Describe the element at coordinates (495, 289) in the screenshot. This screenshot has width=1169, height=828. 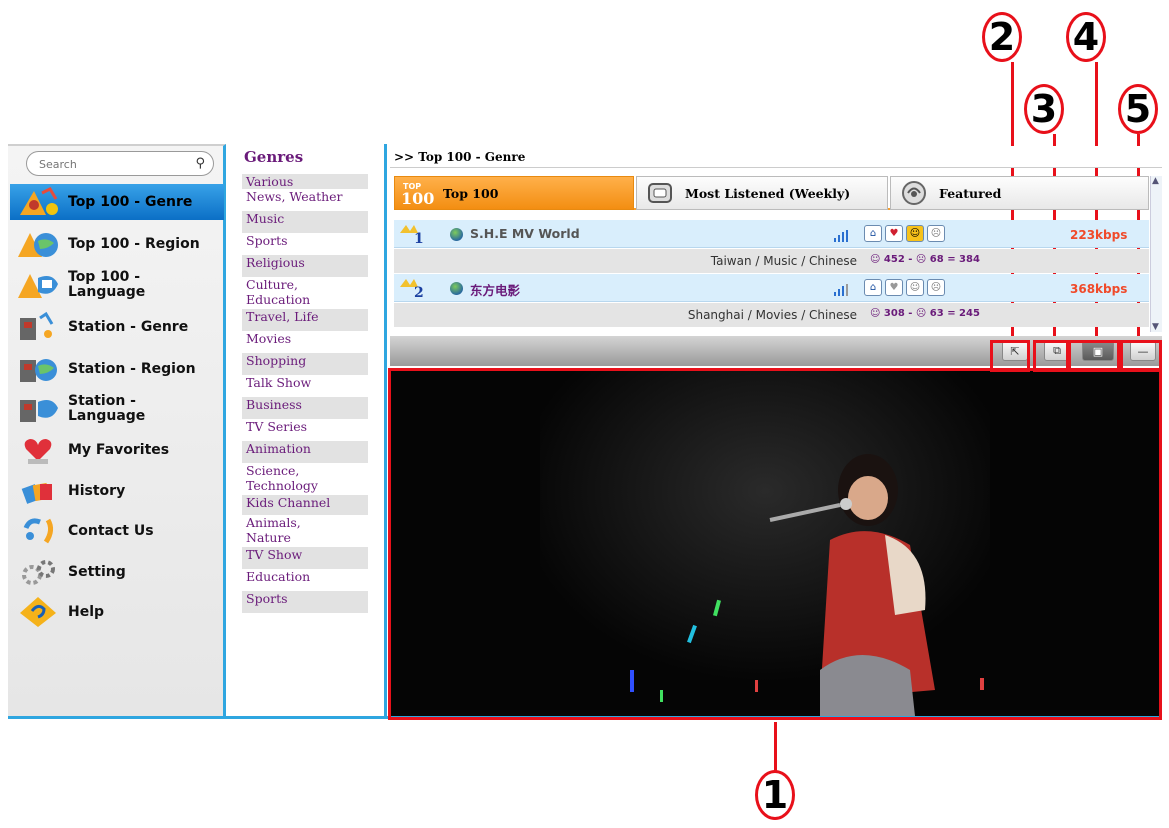
I see `station-name: 东方电影` at that location.